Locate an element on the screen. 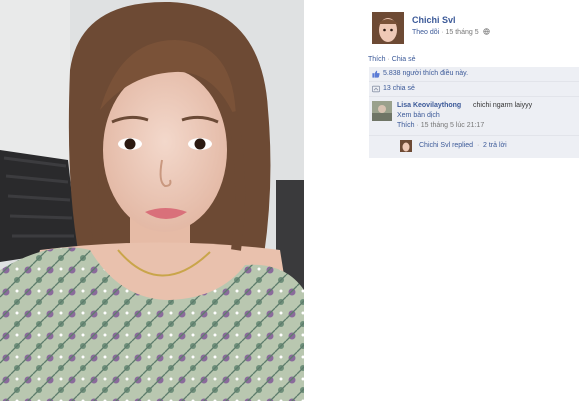  comment-timestamp: 15 tháng 5 lúc 21:17 is located at coordinates (452, 125).